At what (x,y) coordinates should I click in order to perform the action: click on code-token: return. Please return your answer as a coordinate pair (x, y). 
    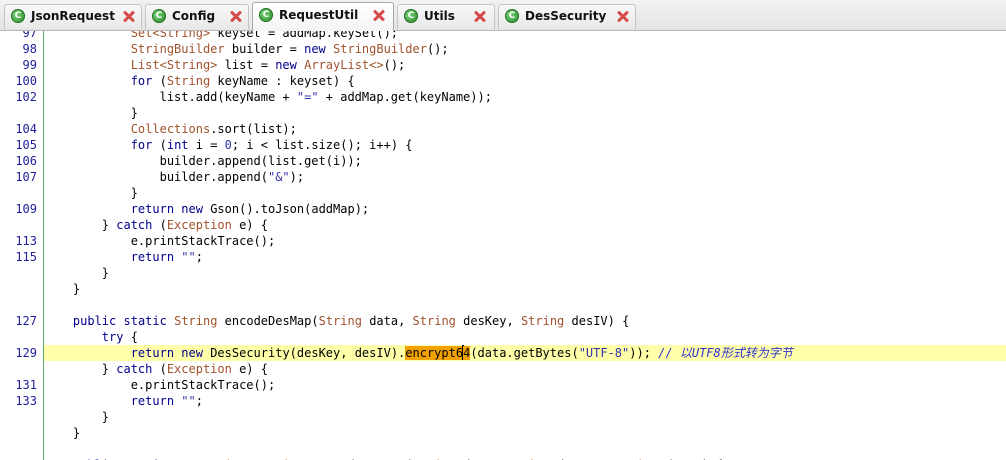
    Looking at the image, I should click on (152, 209).